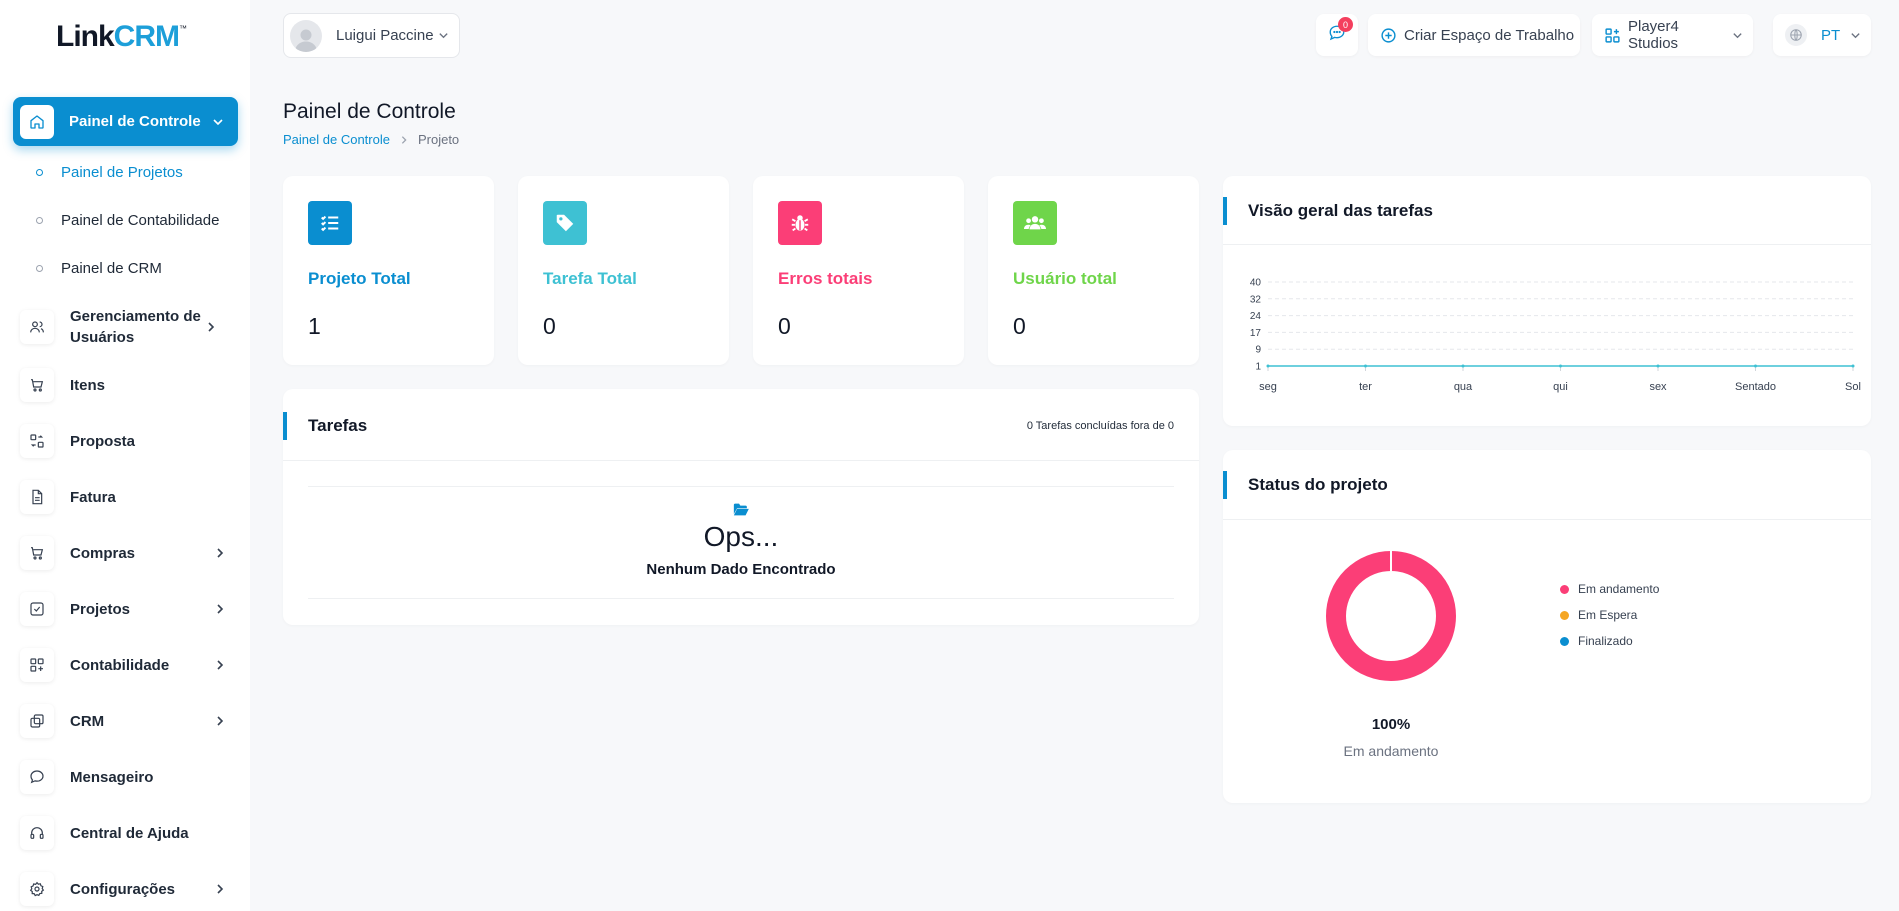  I want to click on page-title: Painel de Controle, so click(369, 111).